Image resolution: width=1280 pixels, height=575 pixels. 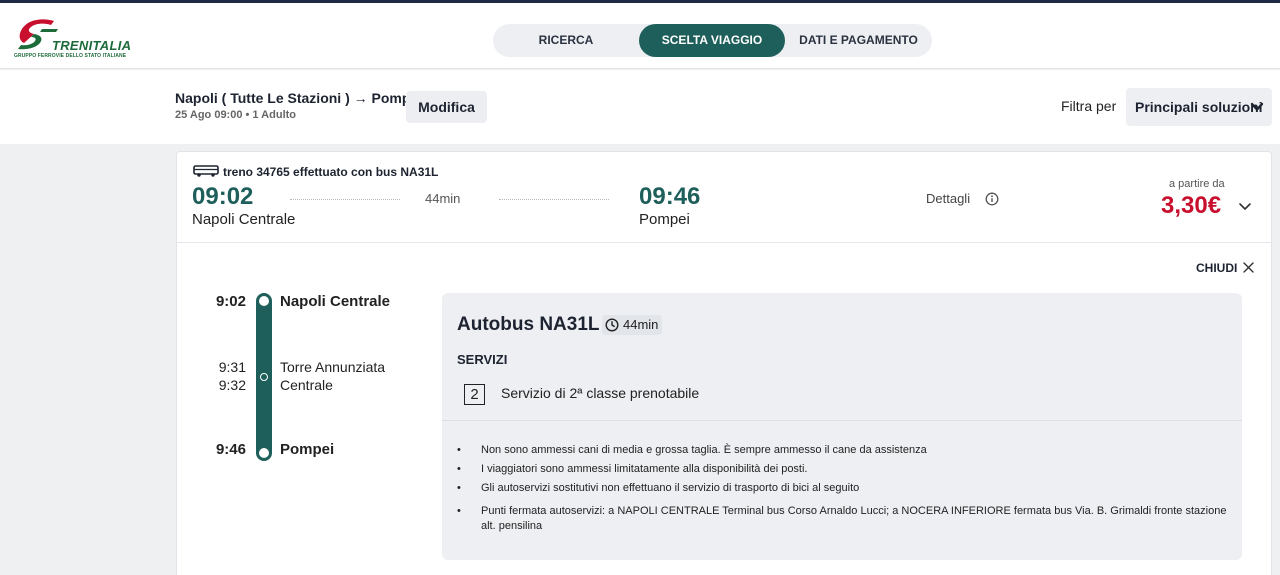 I want to click on bus-icon, so click(x=206, y=171).